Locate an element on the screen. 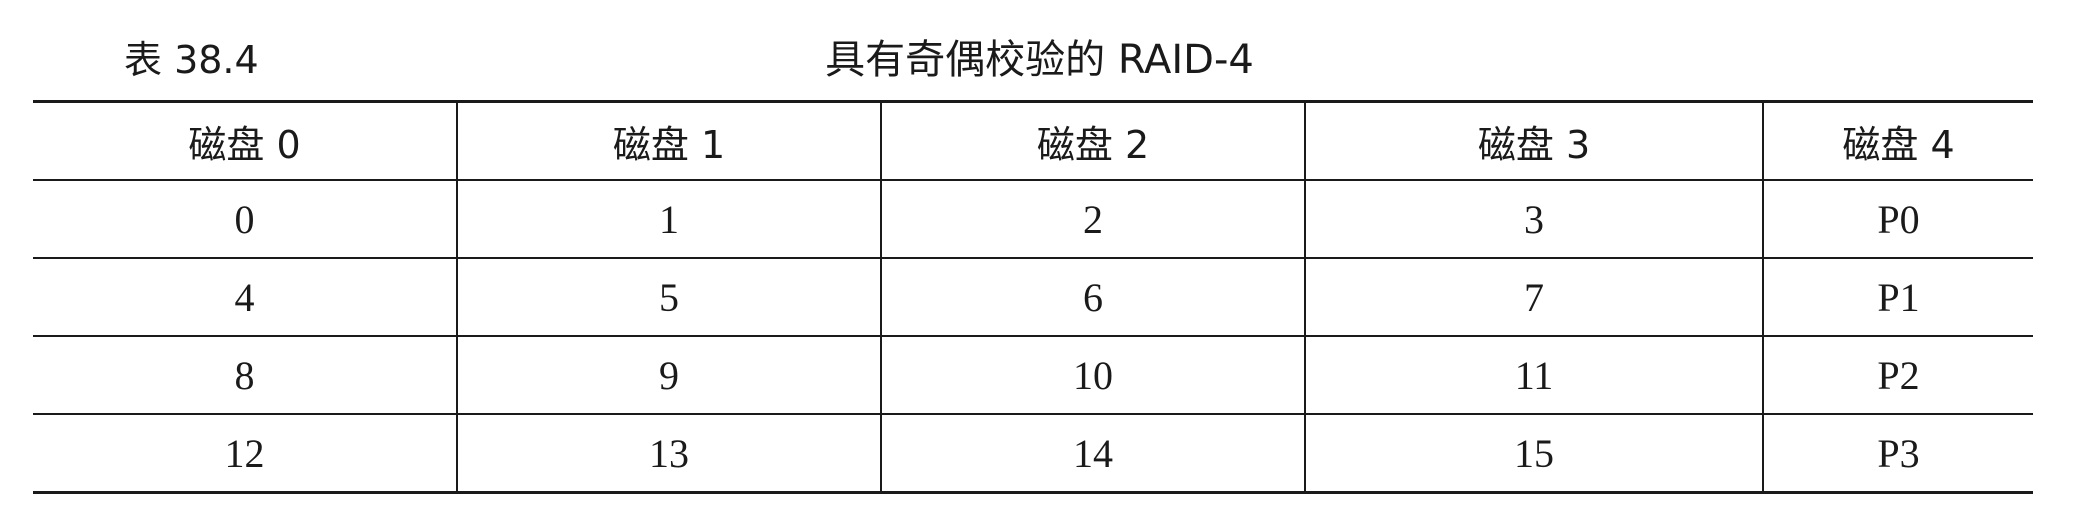  table-cell: 11 is located at coordinates (1533, 375).